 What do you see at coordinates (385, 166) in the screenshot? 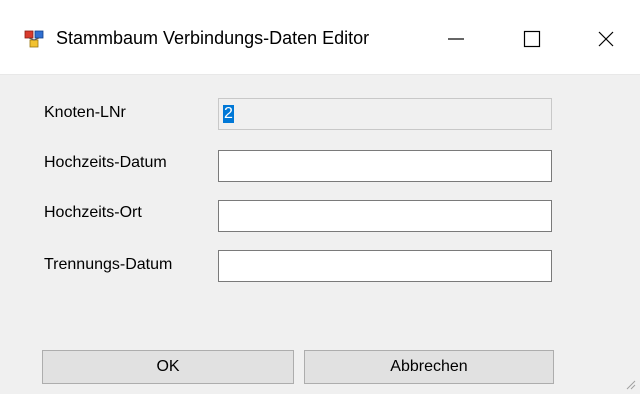
I see `hochzeits-datum-field` at bounding box center [385, 166].